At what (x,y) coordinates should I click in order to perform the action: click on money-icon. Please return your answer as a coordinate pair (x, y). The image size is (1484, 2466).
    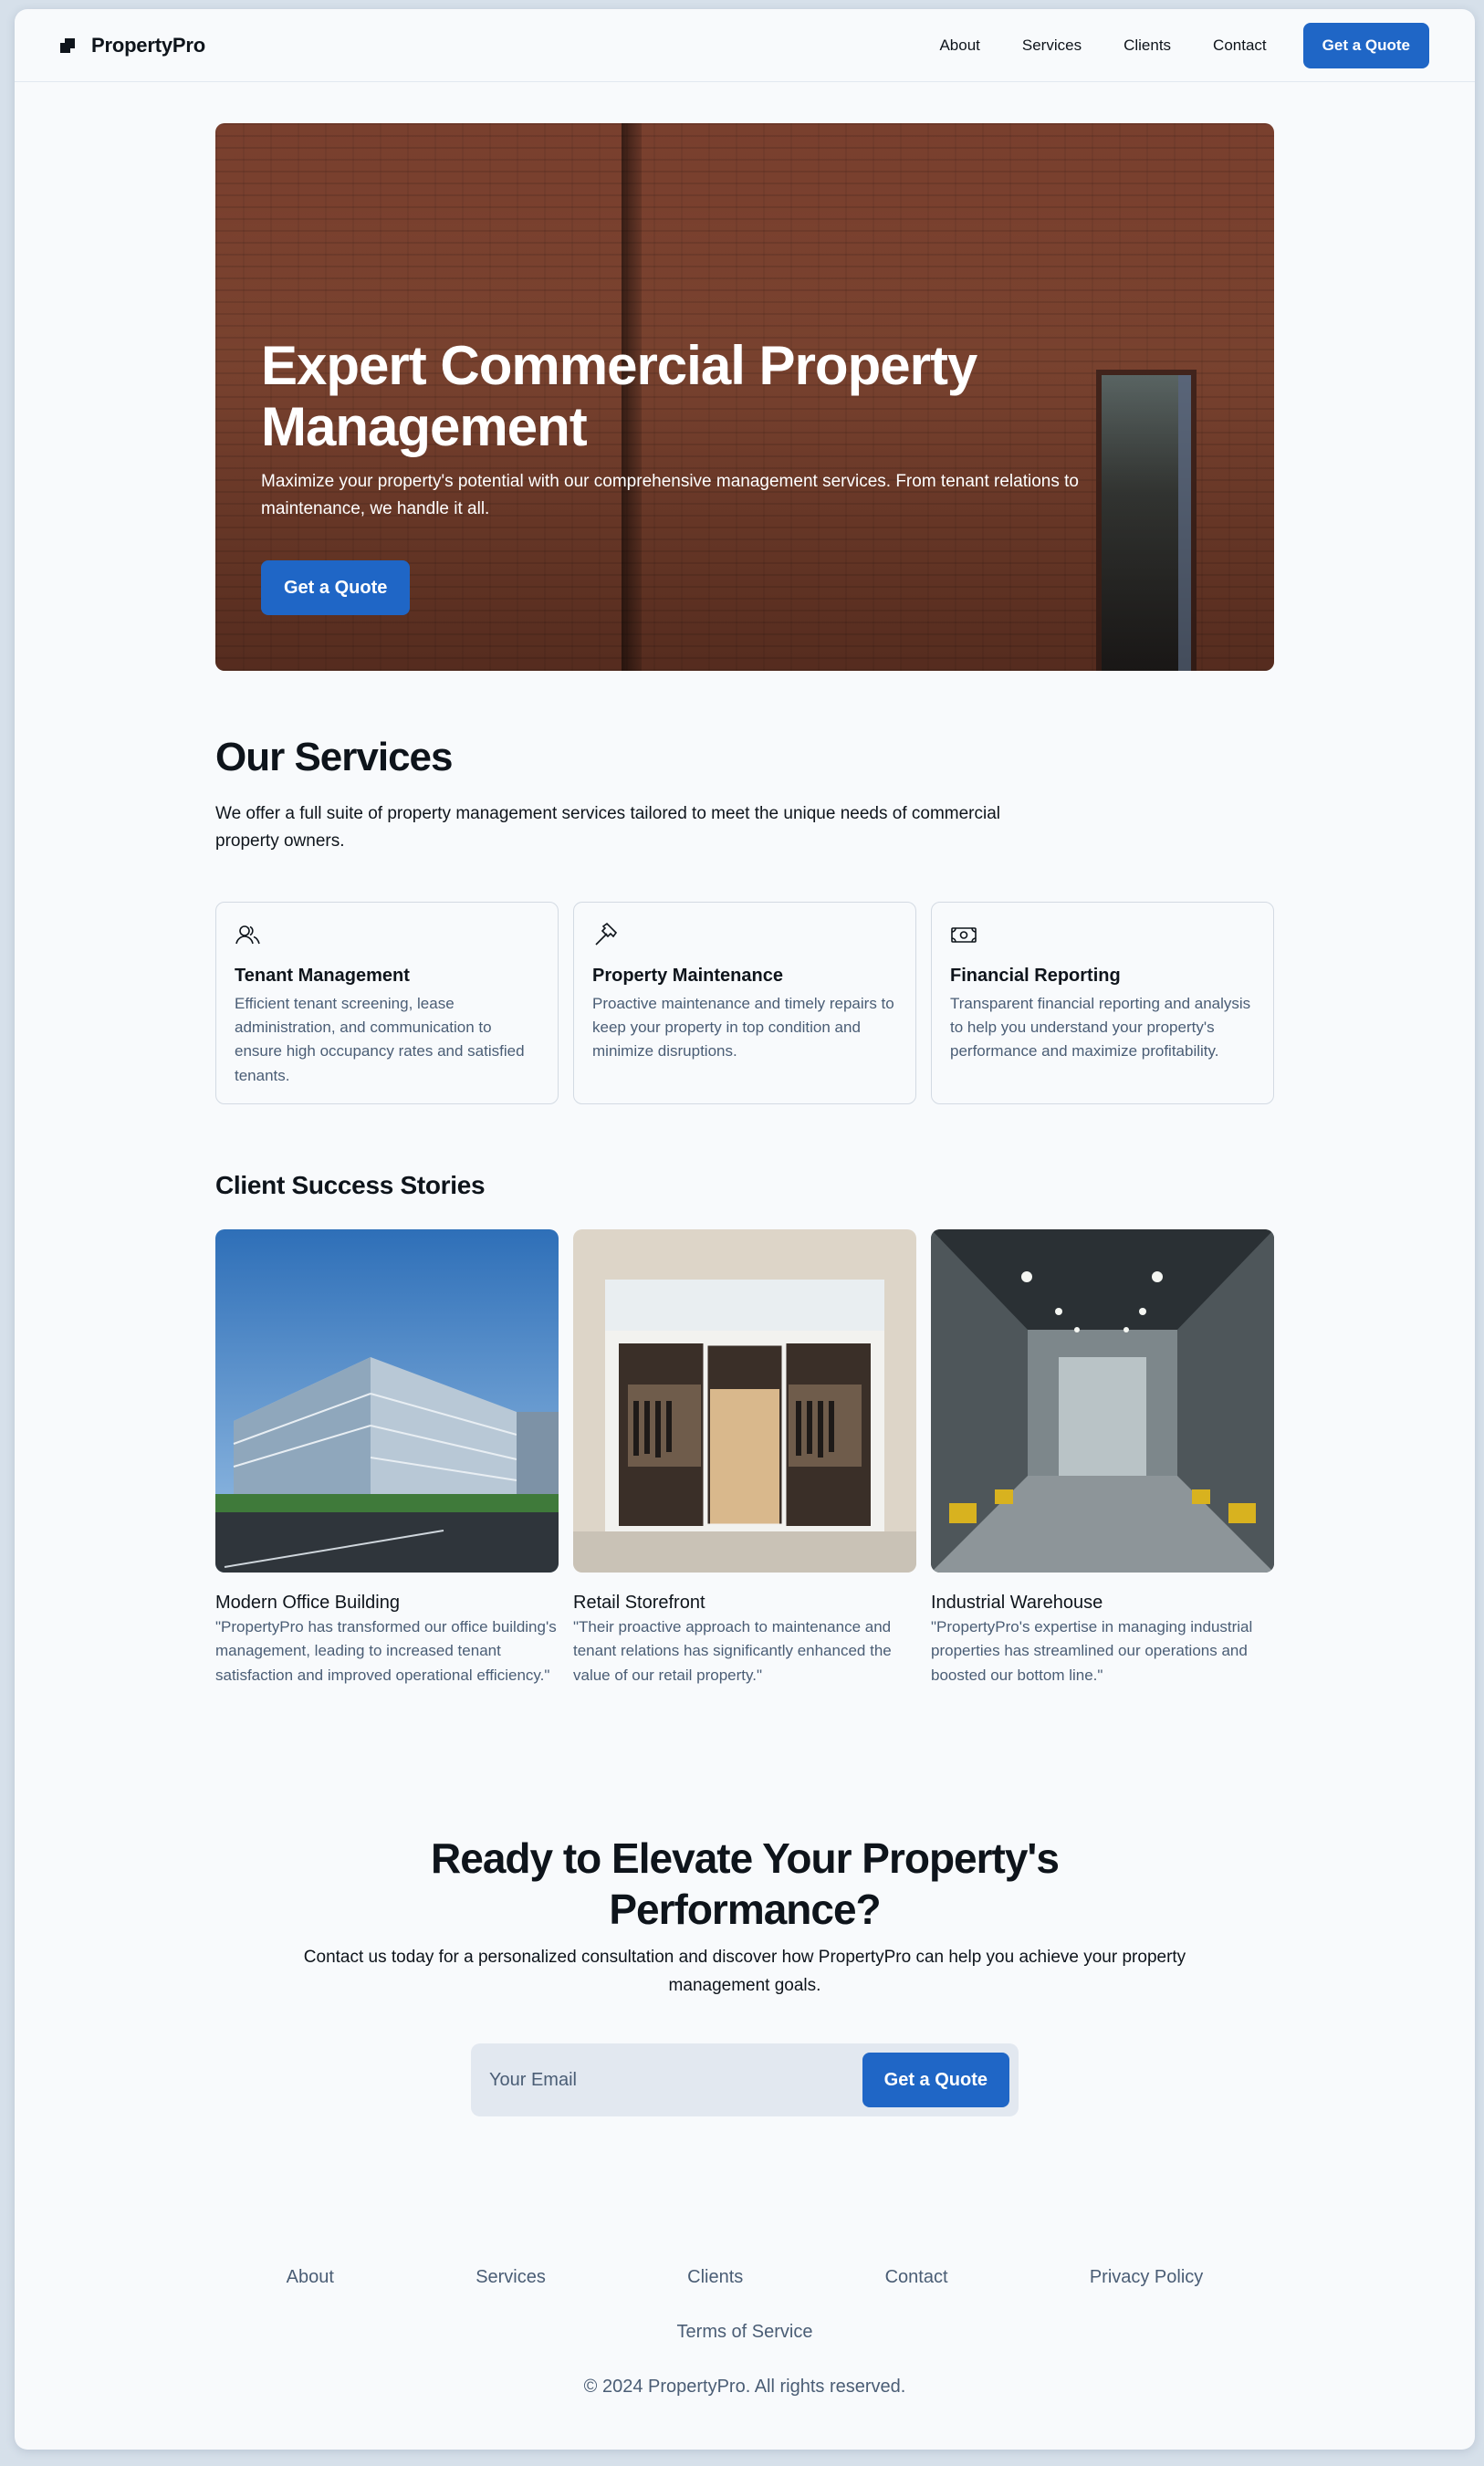
    Looking at the image, I should click on (964, 934).